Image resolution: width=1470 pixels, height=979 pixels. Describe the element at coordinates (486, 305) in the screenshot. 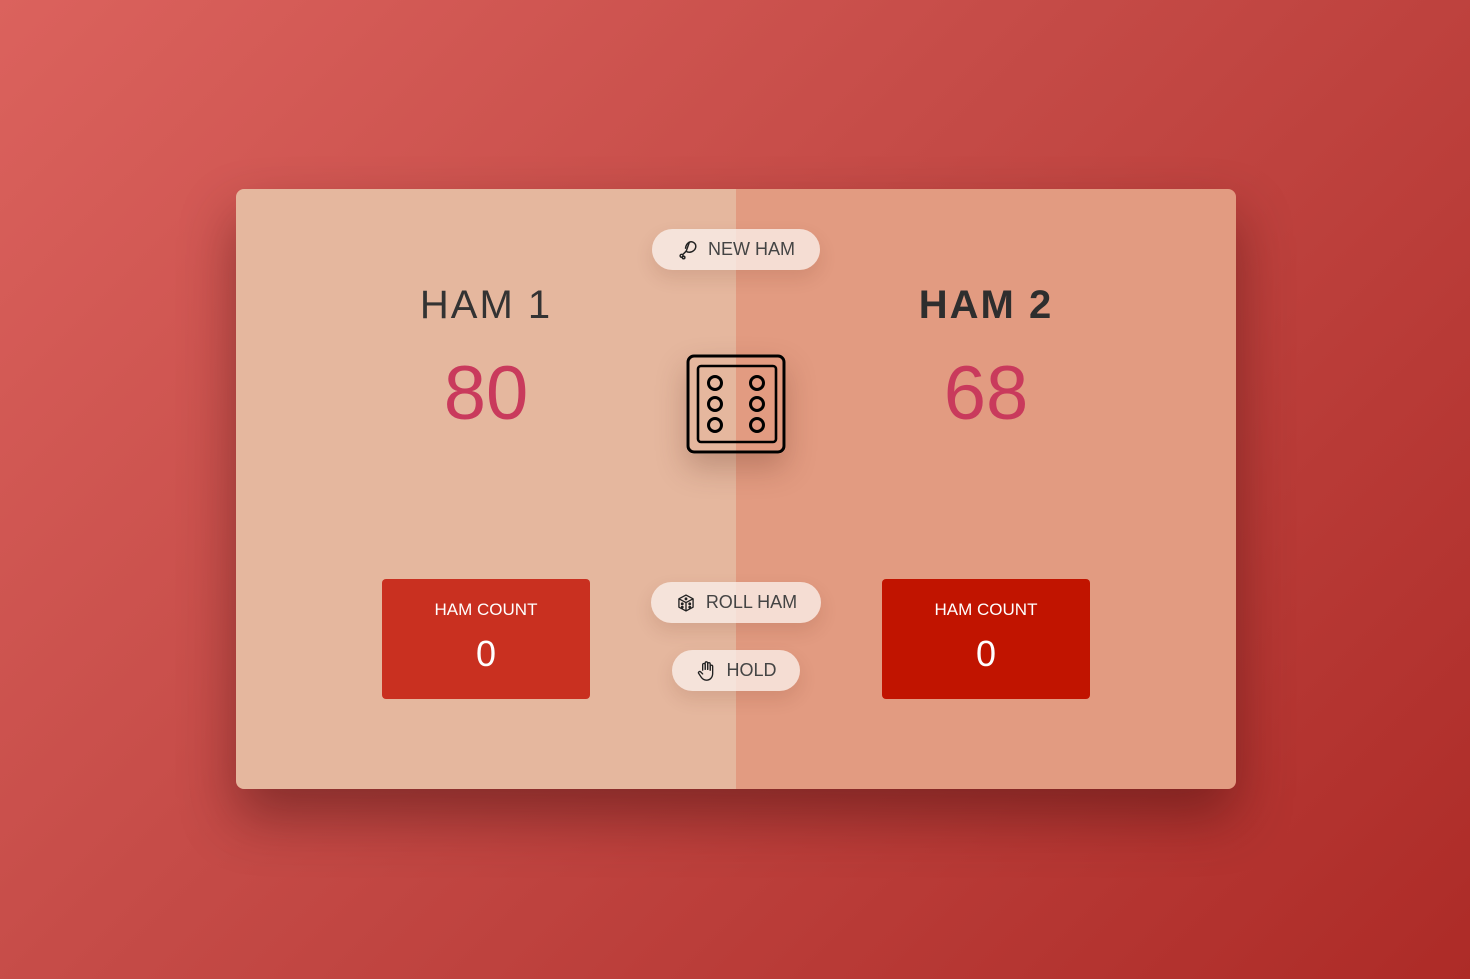

I see `player-1-name: HAM 1` at that location.